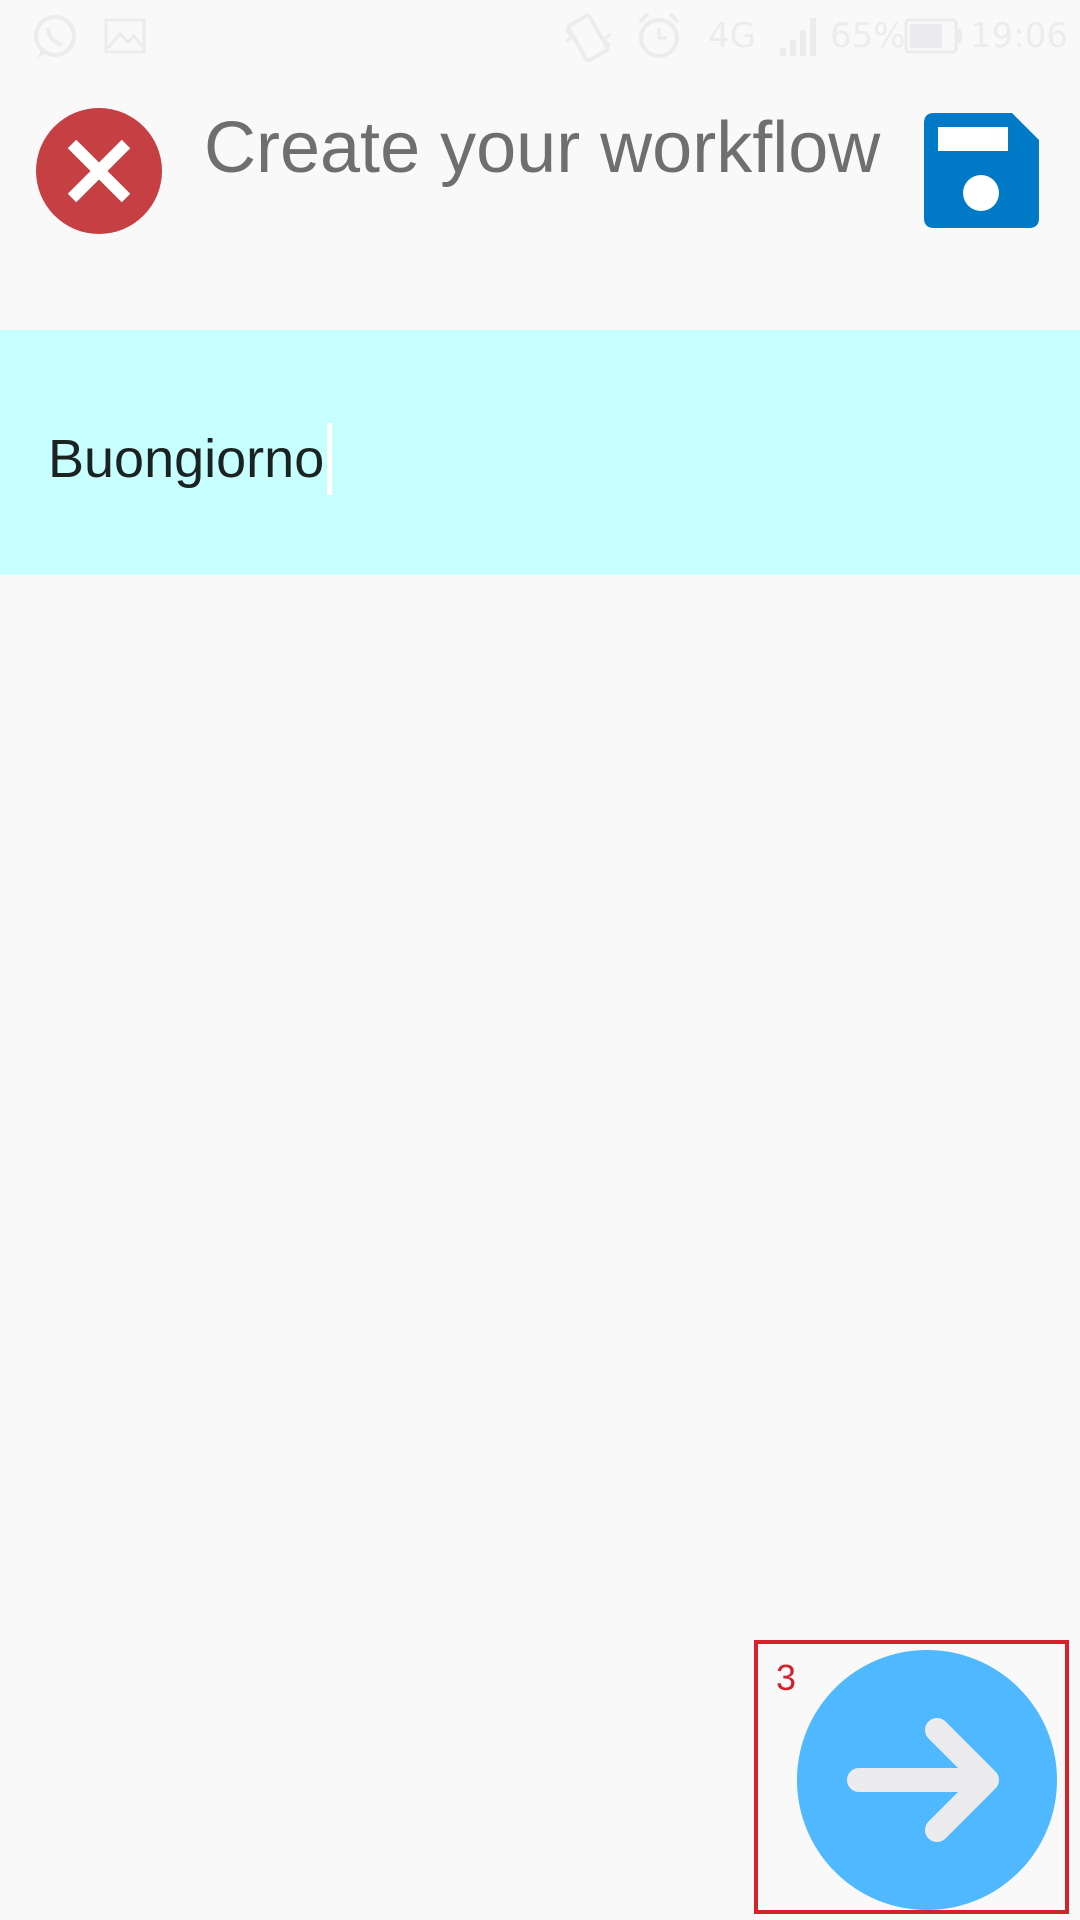 This screenshot has height=1920, width=1080. Describe the element at coordinates (540, 452) in the screenshot. I see `workflow-step-panel: Buongiorno` at that location.